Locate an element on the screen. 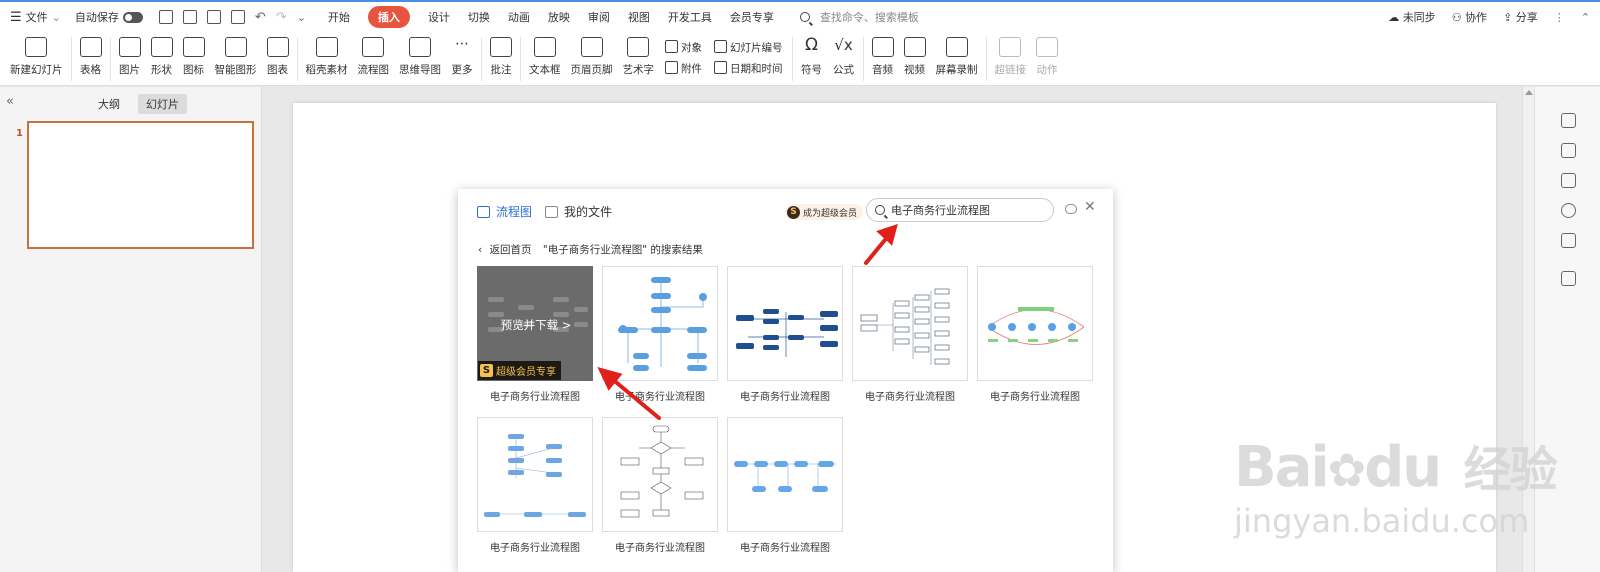 The width and height of the screenshot is (1600, 572). collab-button: ⚇ 协作 is located at coordinates (1469, 17).